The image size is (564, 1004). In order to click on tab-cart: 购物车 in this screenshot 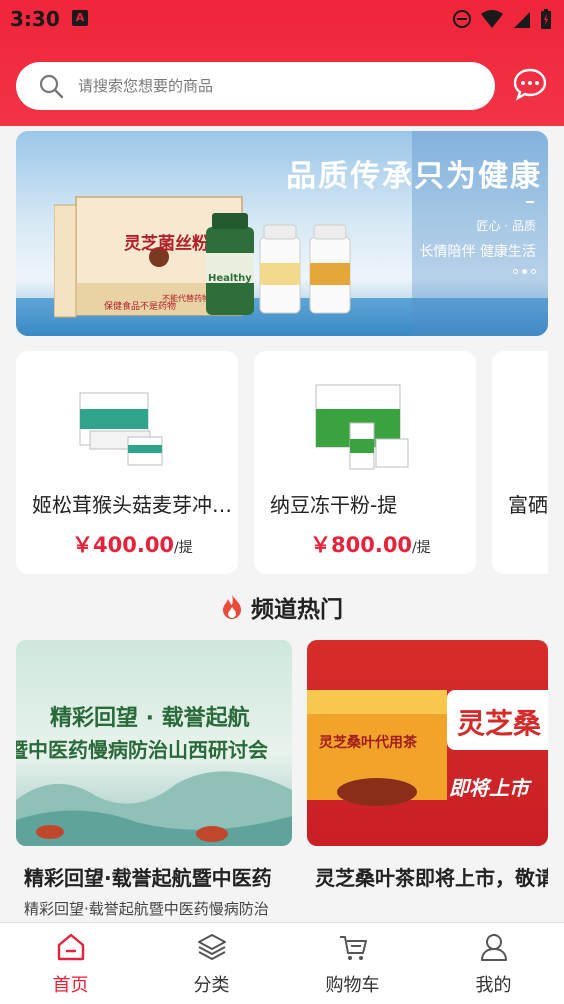, I will do `click(352, 963)`.